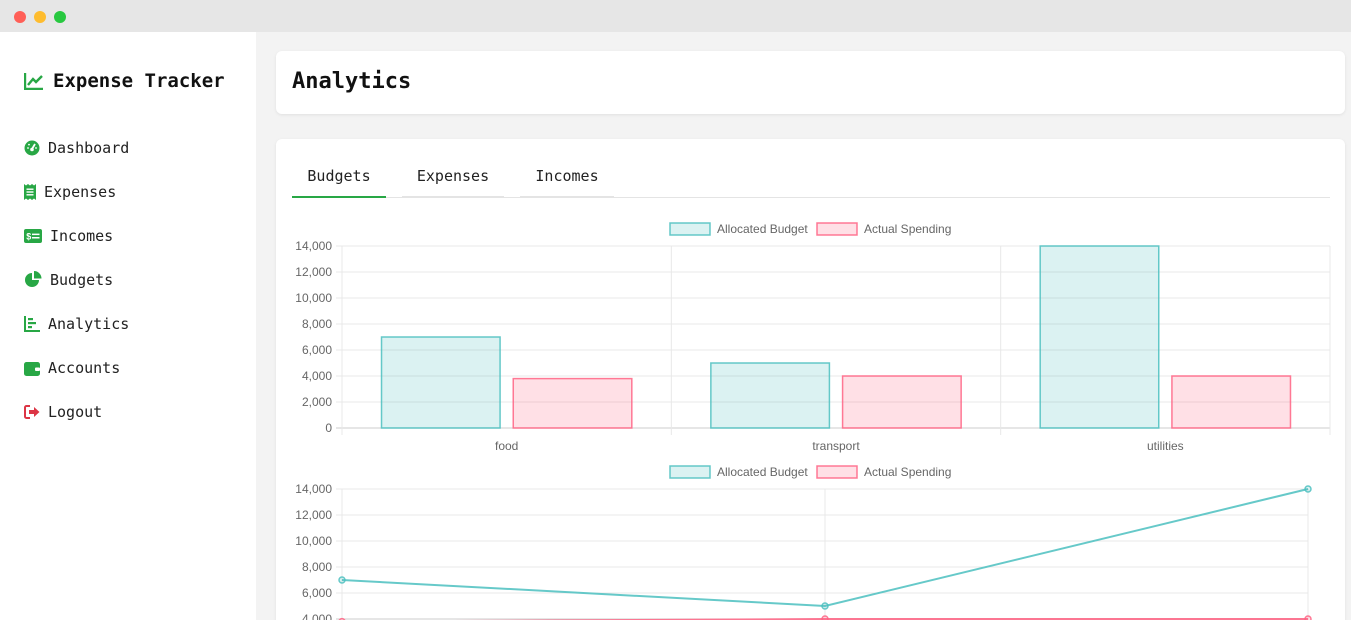  Describe the element at coordinates (33, 236) in the screenshot. I see `money-bill-icon: $` at that location.